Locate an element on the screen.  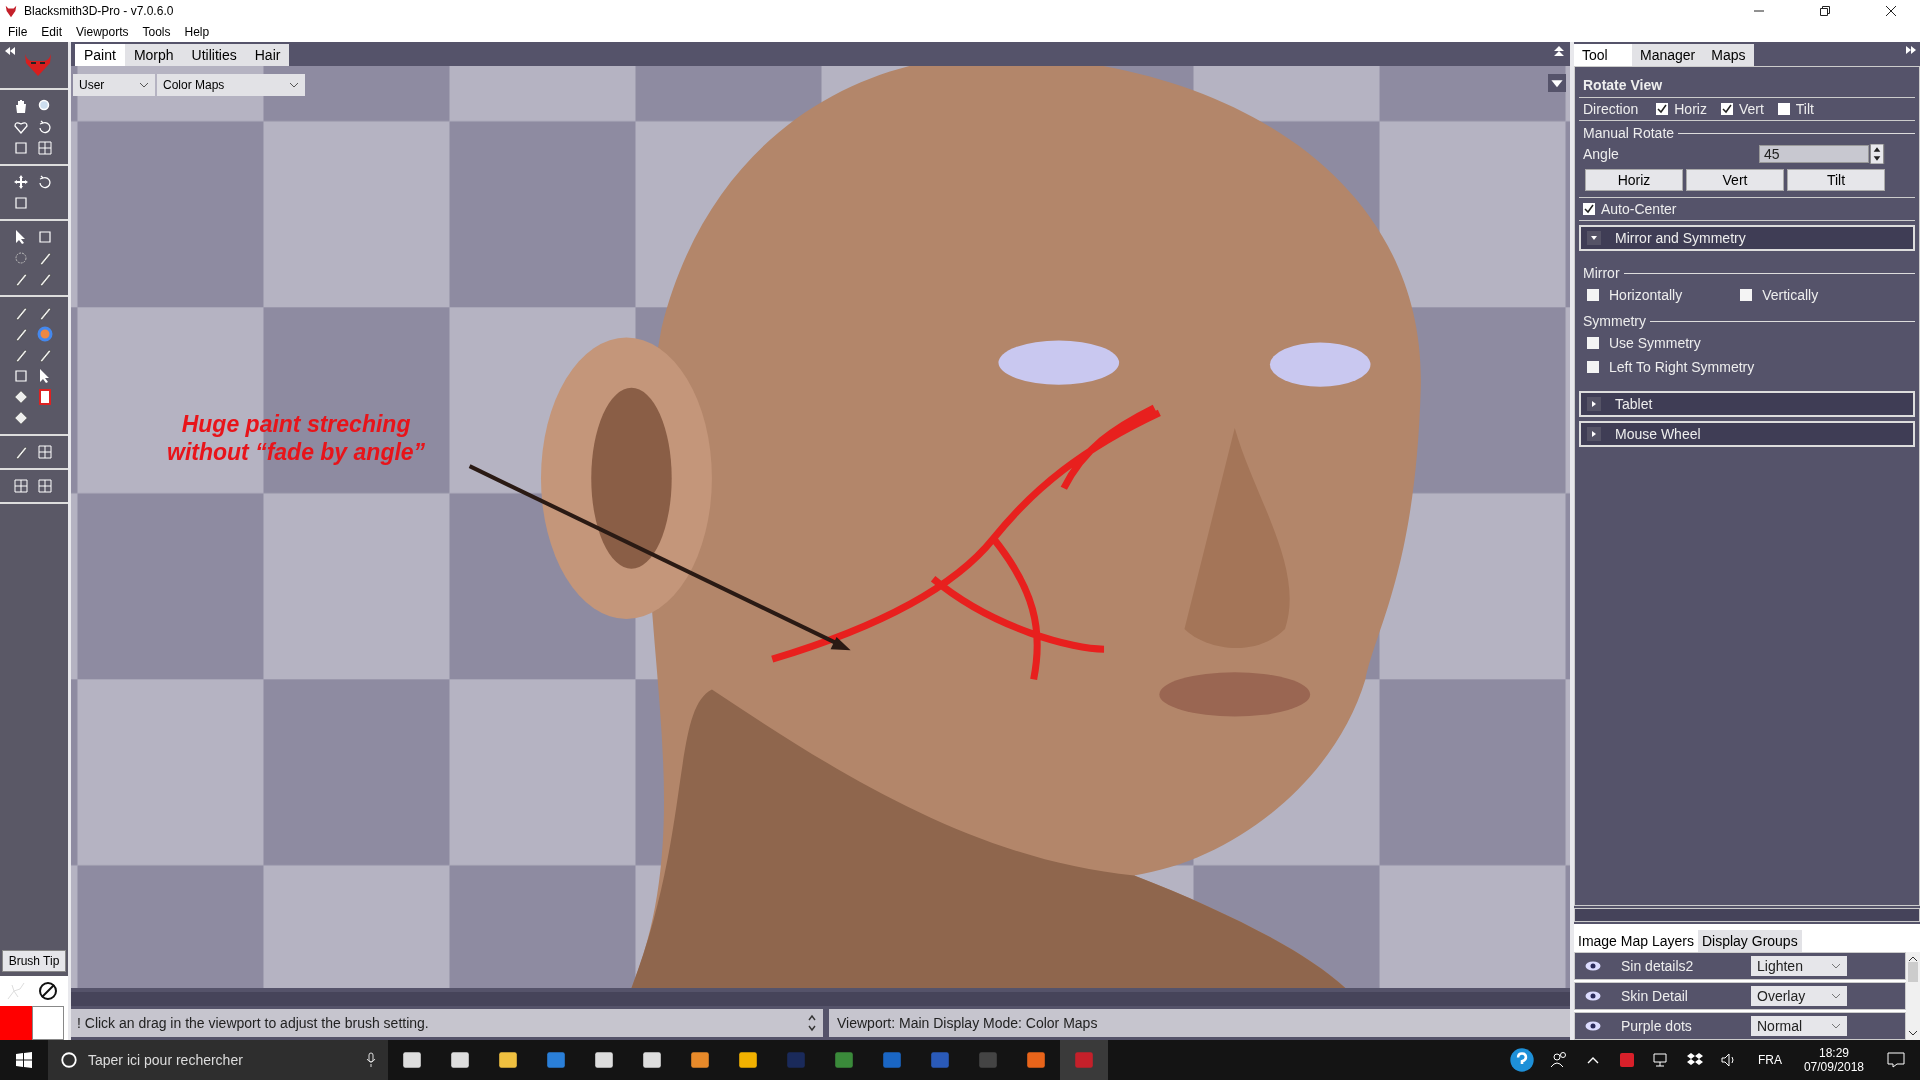
section-header: Tablet is located at coordinates (1747, 404).